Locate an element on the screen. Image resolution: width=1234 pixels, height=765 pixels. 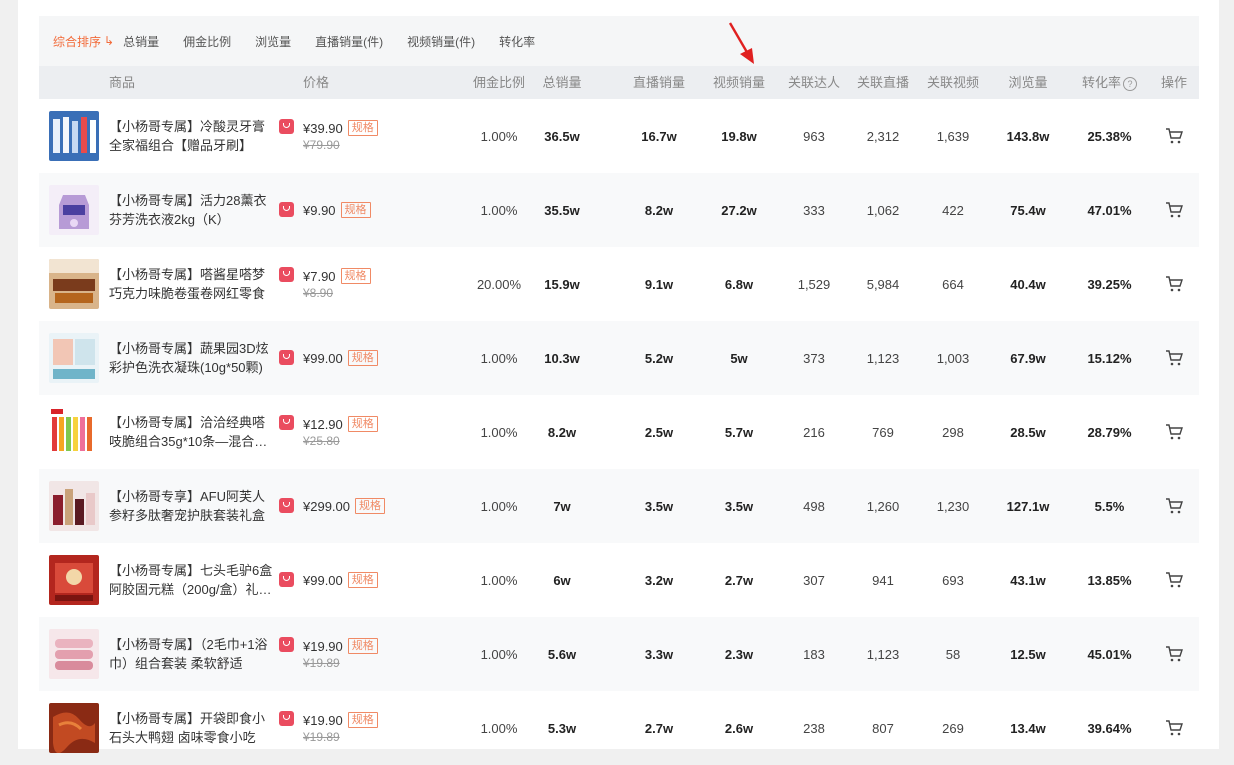
linked-live: 1,062 is located at coordinates (883, 210).